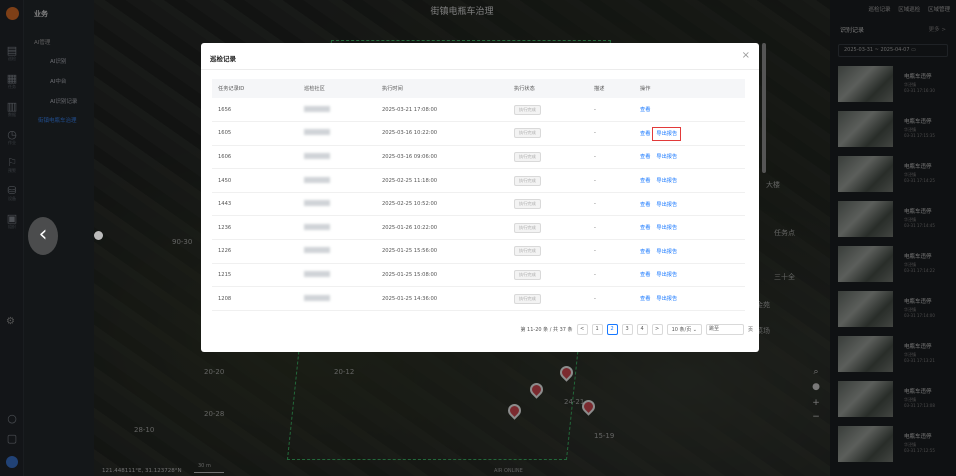 Image resolution: width=956 pixels, height=476 pixels. Describe the element at coordinates (98, 235) in the screenshot. I see `panel-toggle-button` at that location.